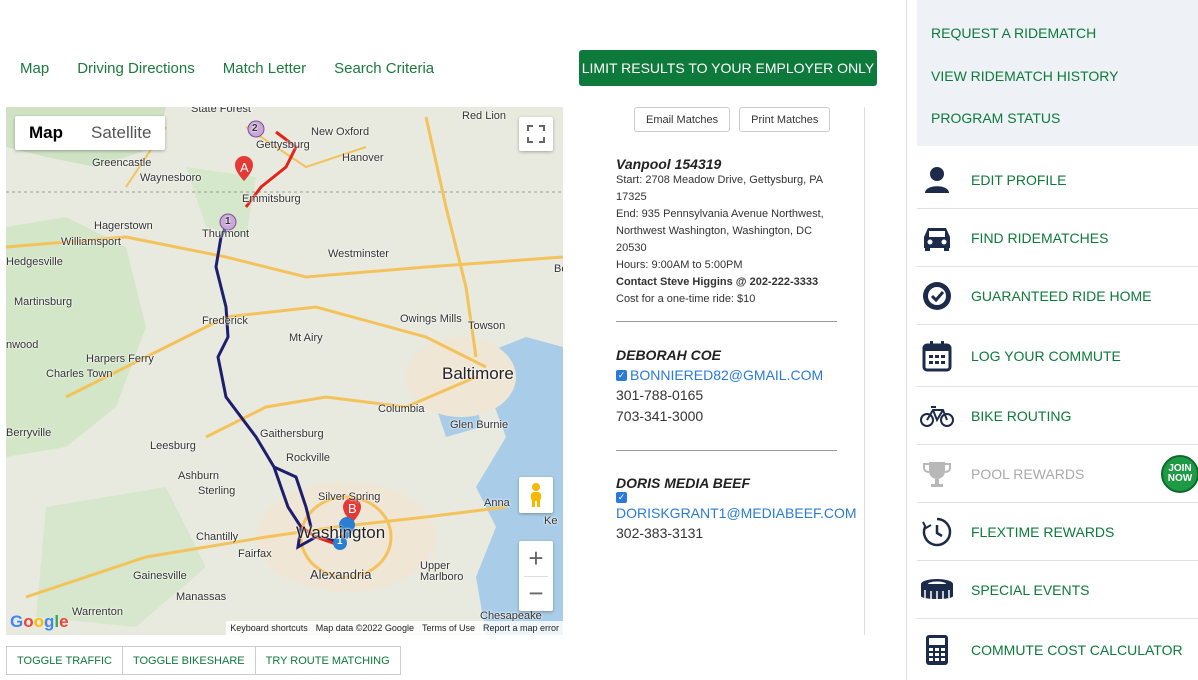 The image size is (1198, 680). What do you see at coordinates (228, 221) in the screenshot?
I see `waypoint-1: 1` at bounding box center [228, 221].